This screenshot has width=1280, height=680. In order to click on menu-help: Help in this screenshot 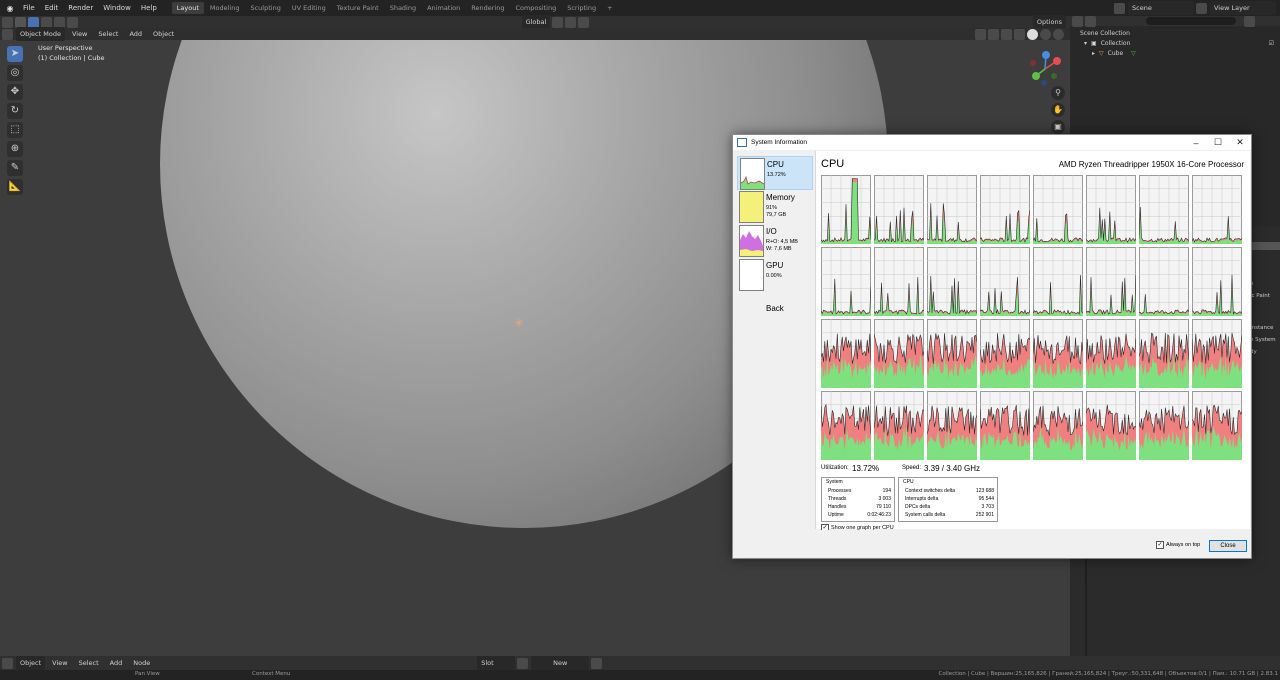, I will do `click(149, 8)`.